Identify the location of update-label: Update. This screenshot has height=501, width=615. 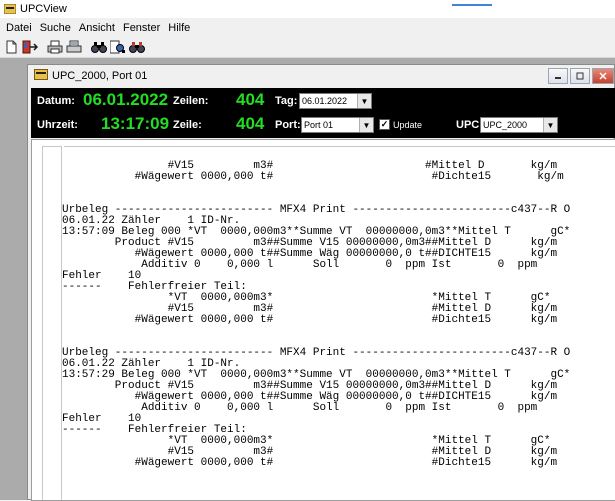
(408, 125).